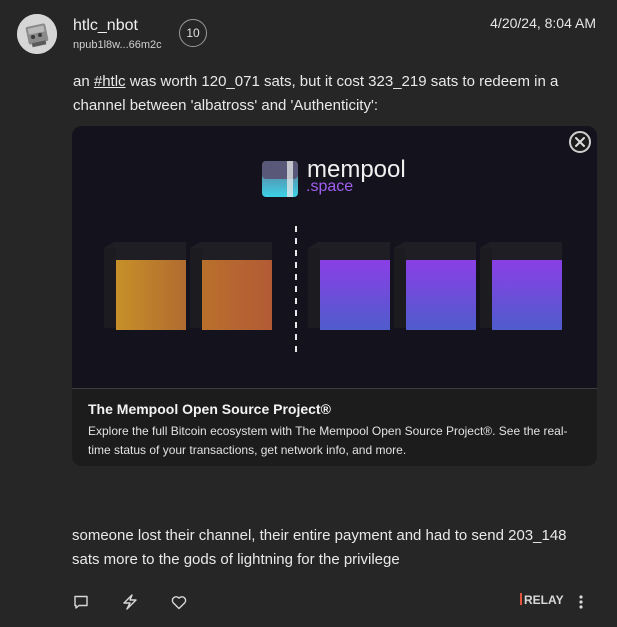  I want to click on like-icon, so click(179, 602).